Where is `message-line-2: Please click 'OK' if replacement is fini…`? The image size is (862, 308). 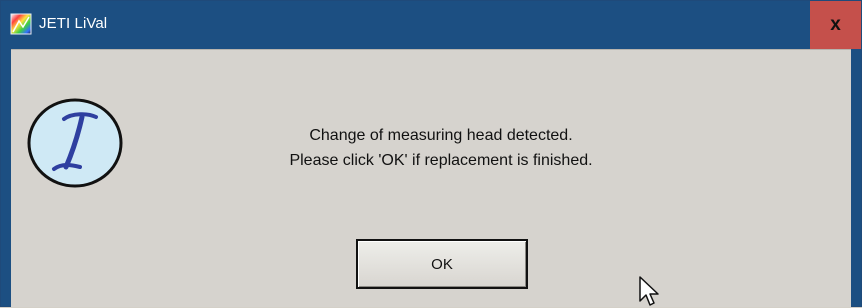 message-line-2: Please click 'OK' if replacement is fini… is located at coordinates (441, 160).